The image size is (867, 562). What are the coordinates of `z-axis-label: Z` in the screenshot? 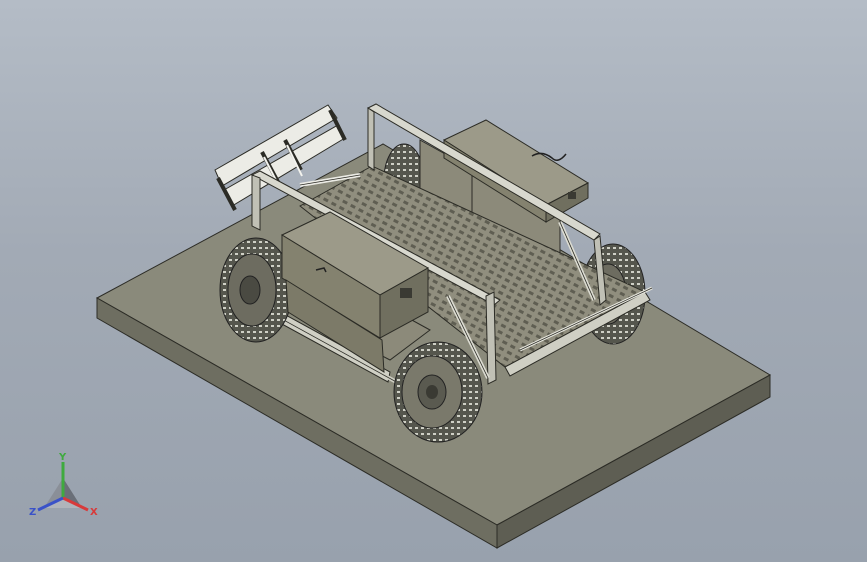 It's located at (32, 512).